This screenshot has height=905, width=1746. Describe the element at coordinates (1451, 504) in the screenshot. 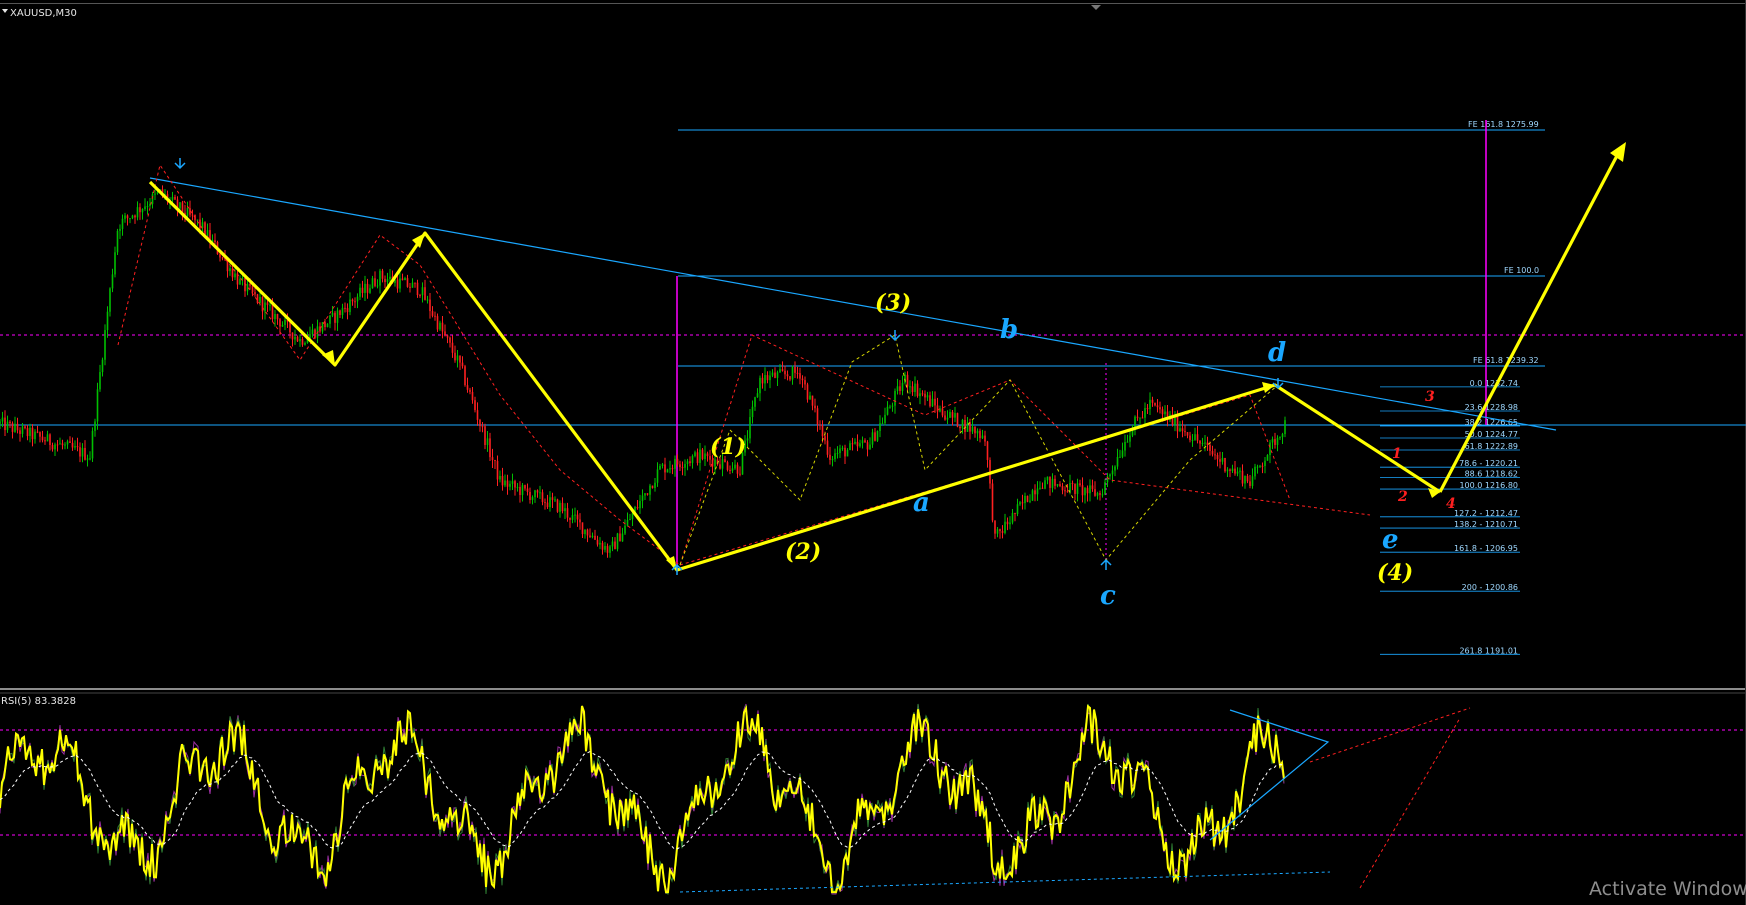

I see `subwave-label-4: 4` at that location.